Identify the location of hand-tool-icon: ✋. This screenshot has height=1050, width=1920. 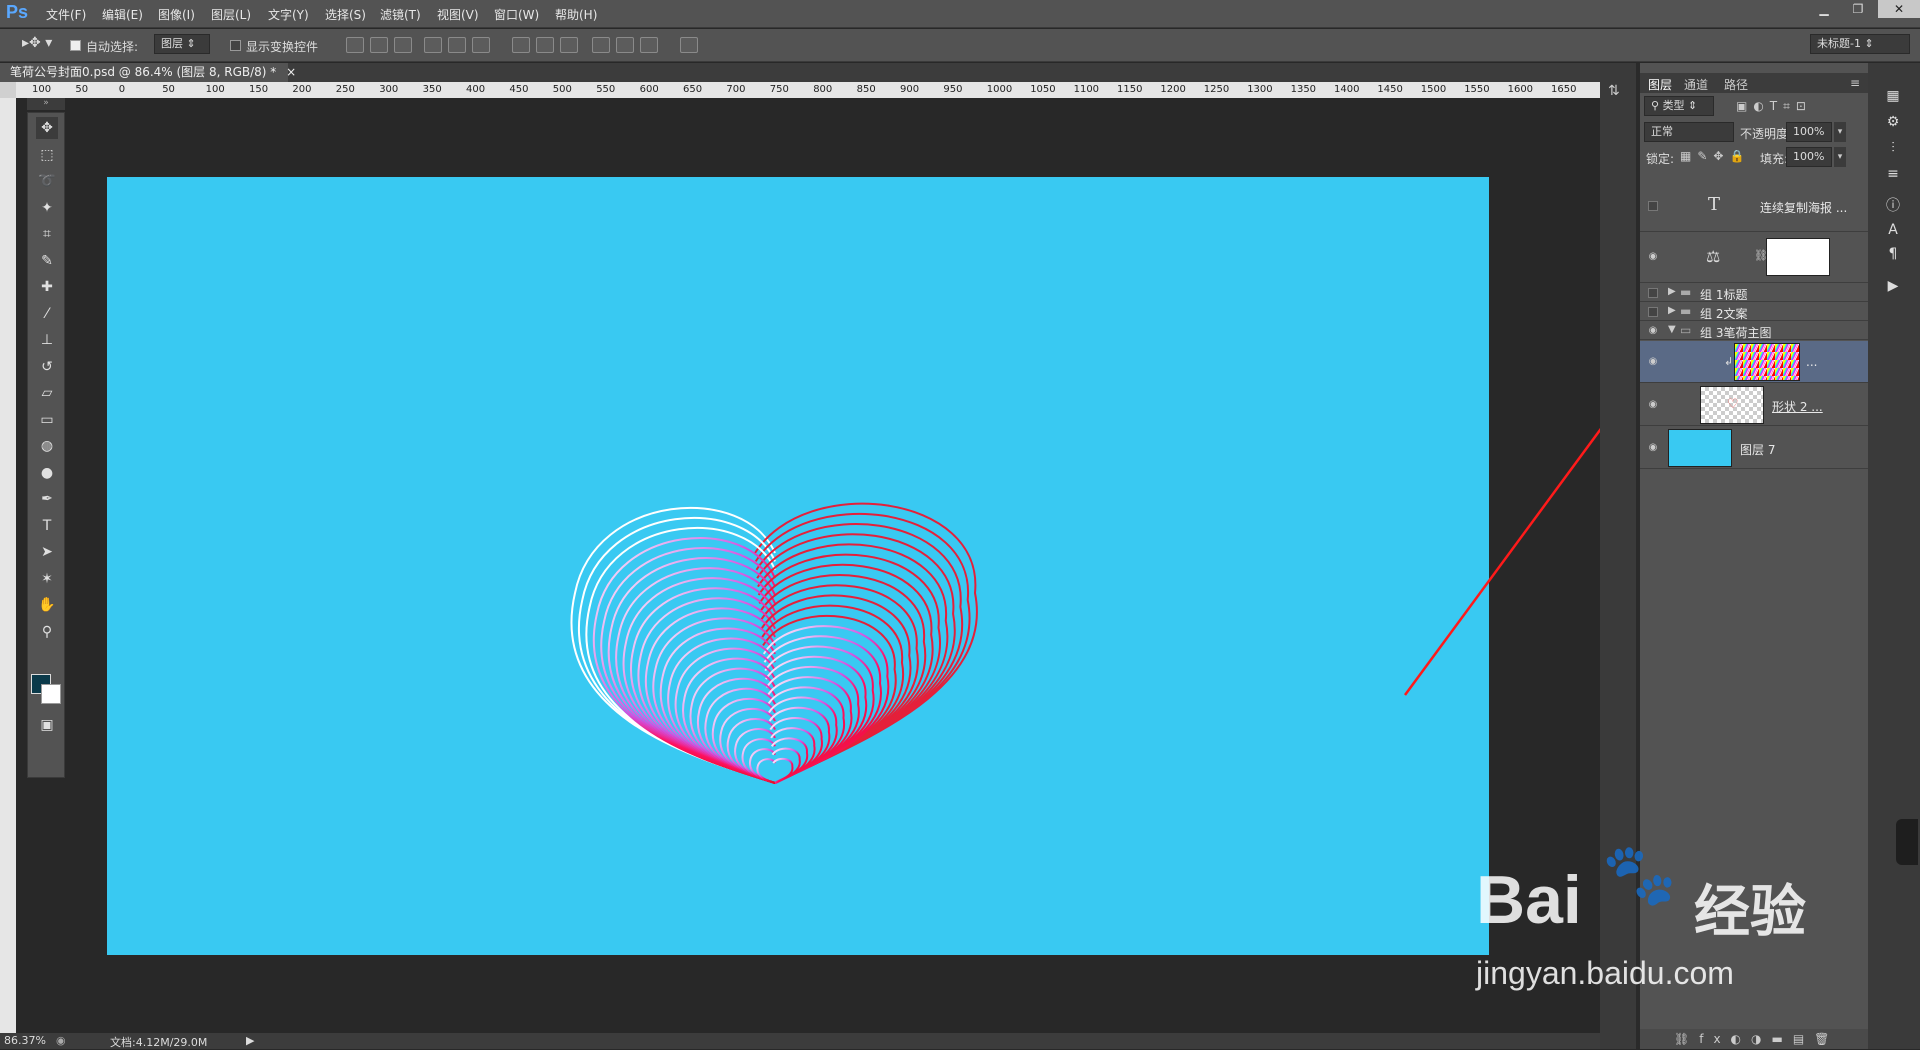
(47, 605).